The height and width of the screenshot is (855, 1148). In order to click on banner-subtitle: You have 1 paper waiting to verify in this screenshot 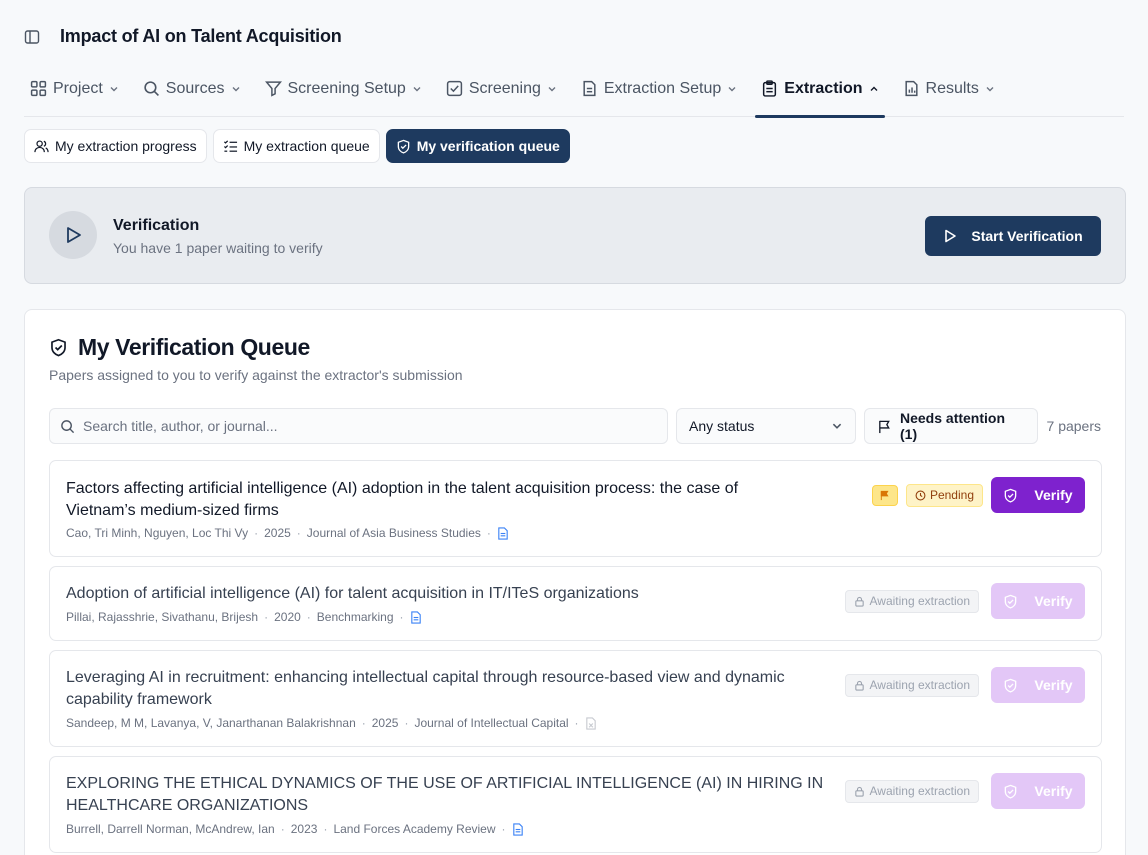, I will do `click(218, 248)`.